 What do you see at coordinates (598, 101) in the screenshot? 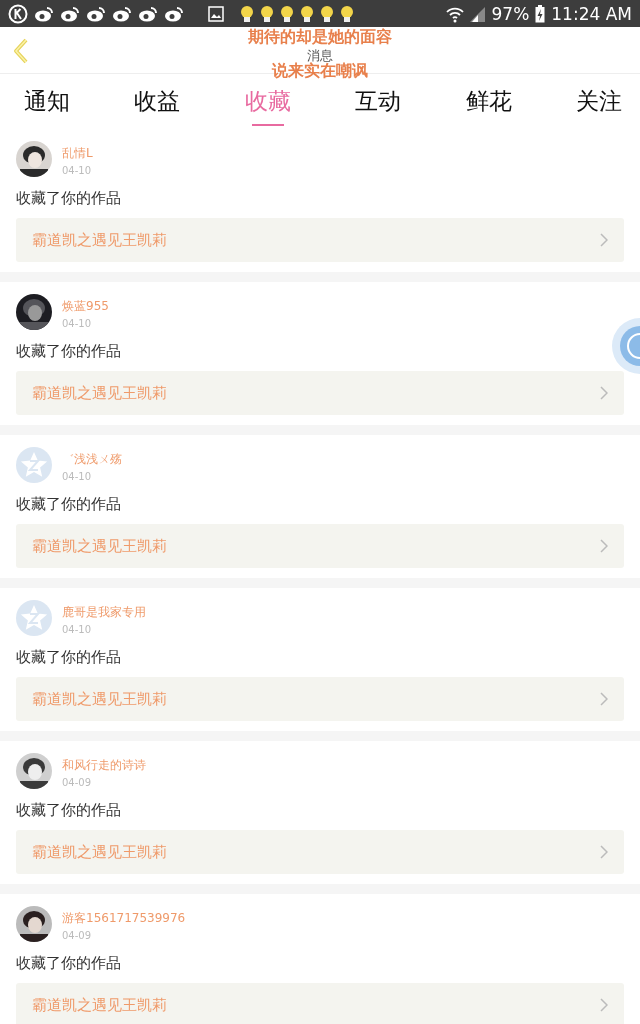
I see `tab: 关注` at bounding box center [598, 101].